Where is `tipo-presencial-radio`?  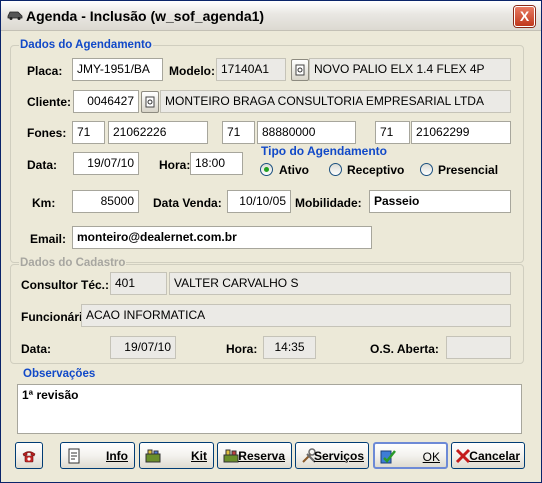
tipo-presencial-radio is located at coordinates (426, 169).